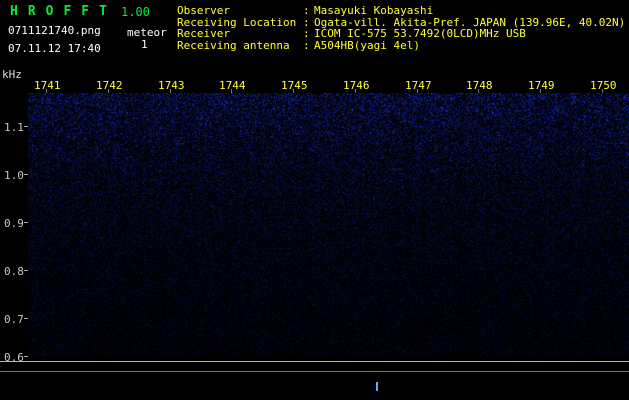  What do you see at coordinates (14, 357) in the screenshot?
I see `freq-label: 0.6` at bounding box center [14, 357].